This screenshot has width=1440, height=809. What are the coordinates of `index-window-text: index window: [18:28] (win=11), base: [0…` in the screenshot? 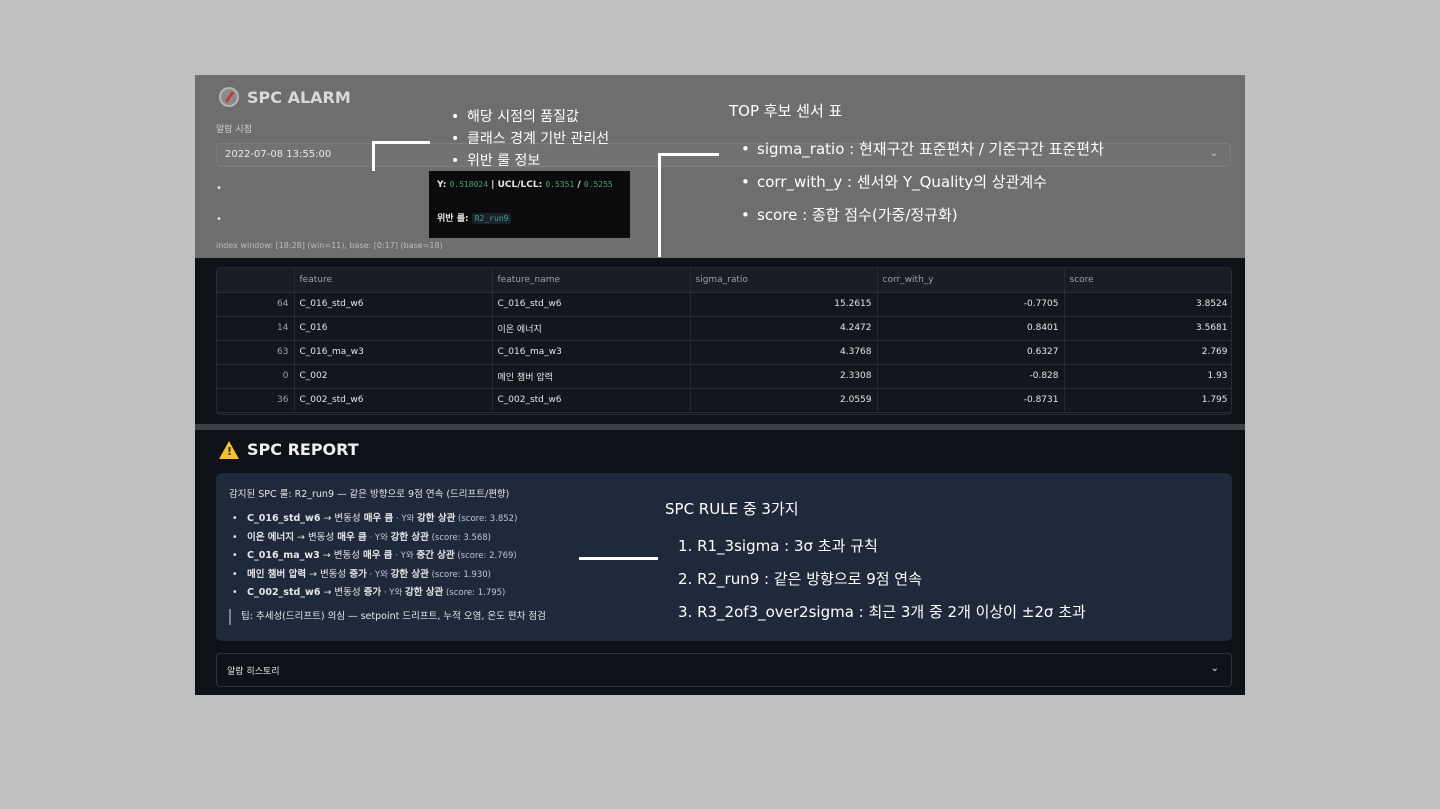 It's located at (329, 245).